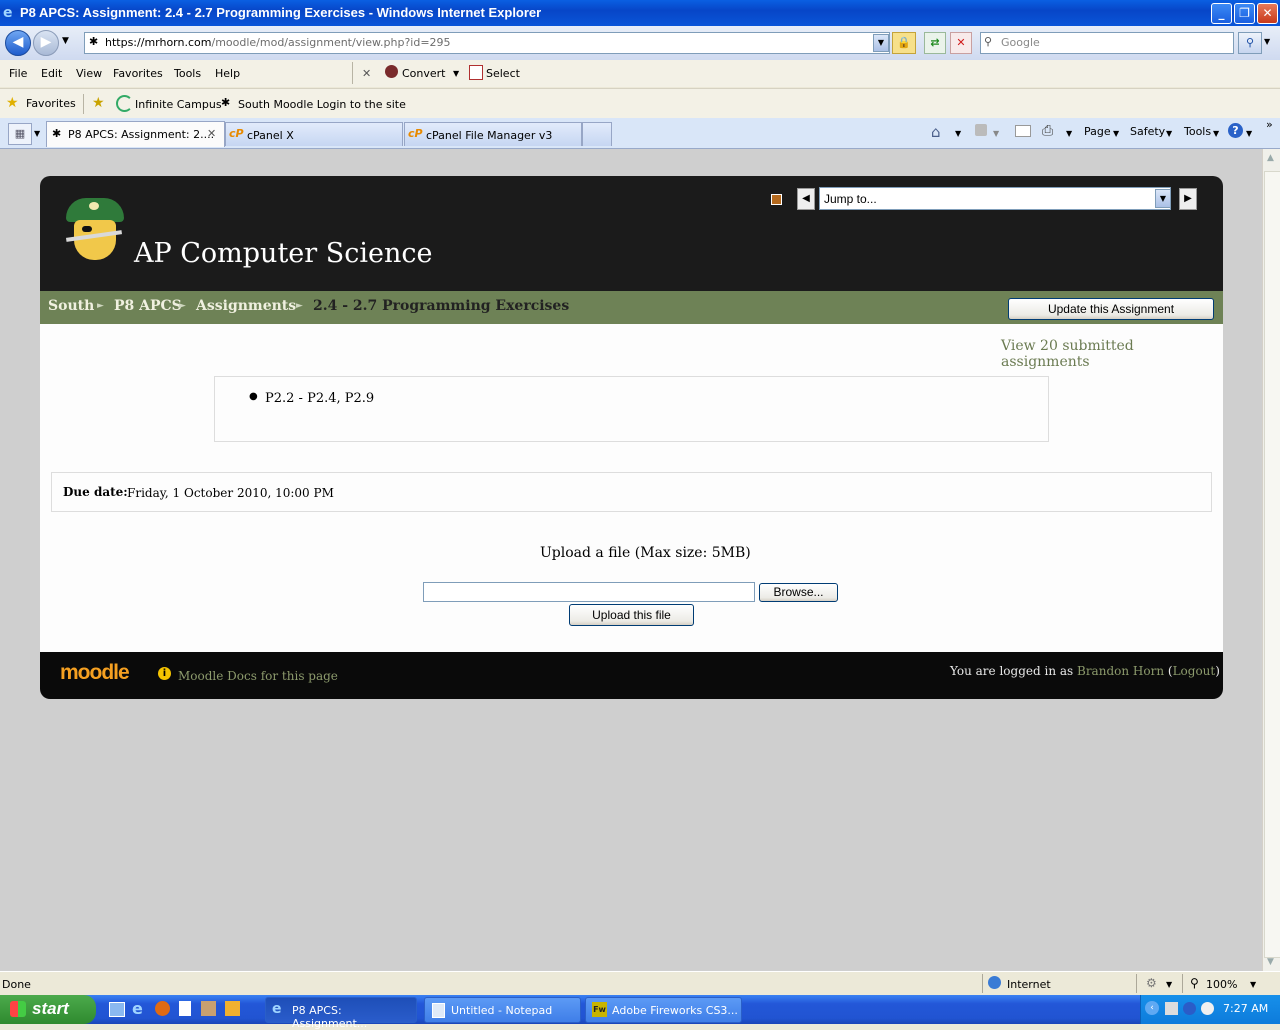 This screenshot has height=1030, width=1280. I want to click on stop-button: ✕, so click(961, 43).